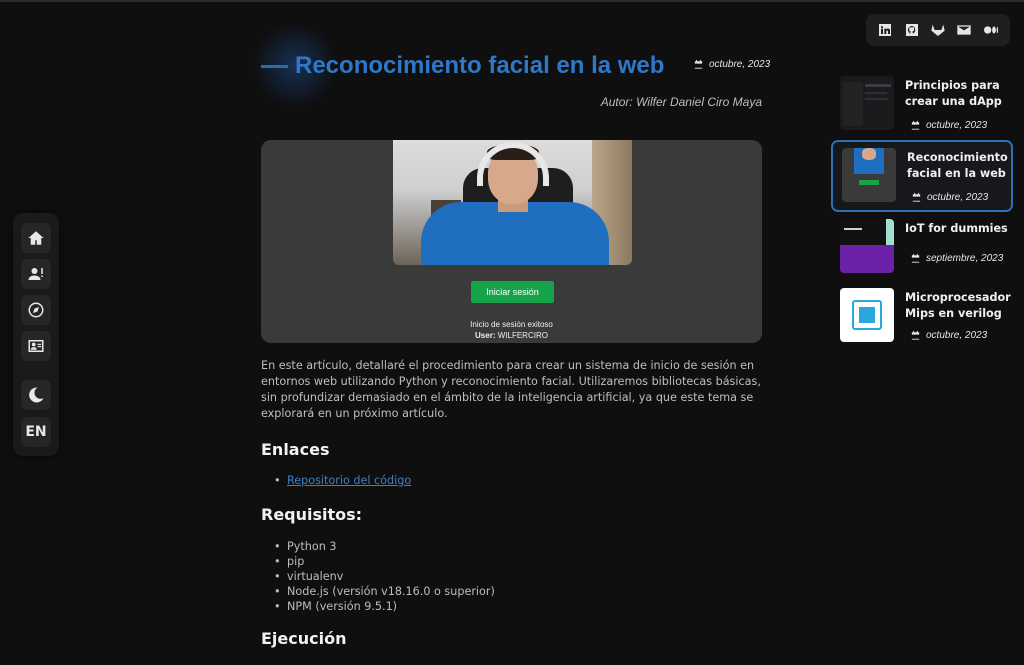 Image resolution: width=1024 pixels, height=665 pixels. Describe the element at coordinates (512, 292) in the screenshot. I see `login-button: Iniciar sesión` at that location.